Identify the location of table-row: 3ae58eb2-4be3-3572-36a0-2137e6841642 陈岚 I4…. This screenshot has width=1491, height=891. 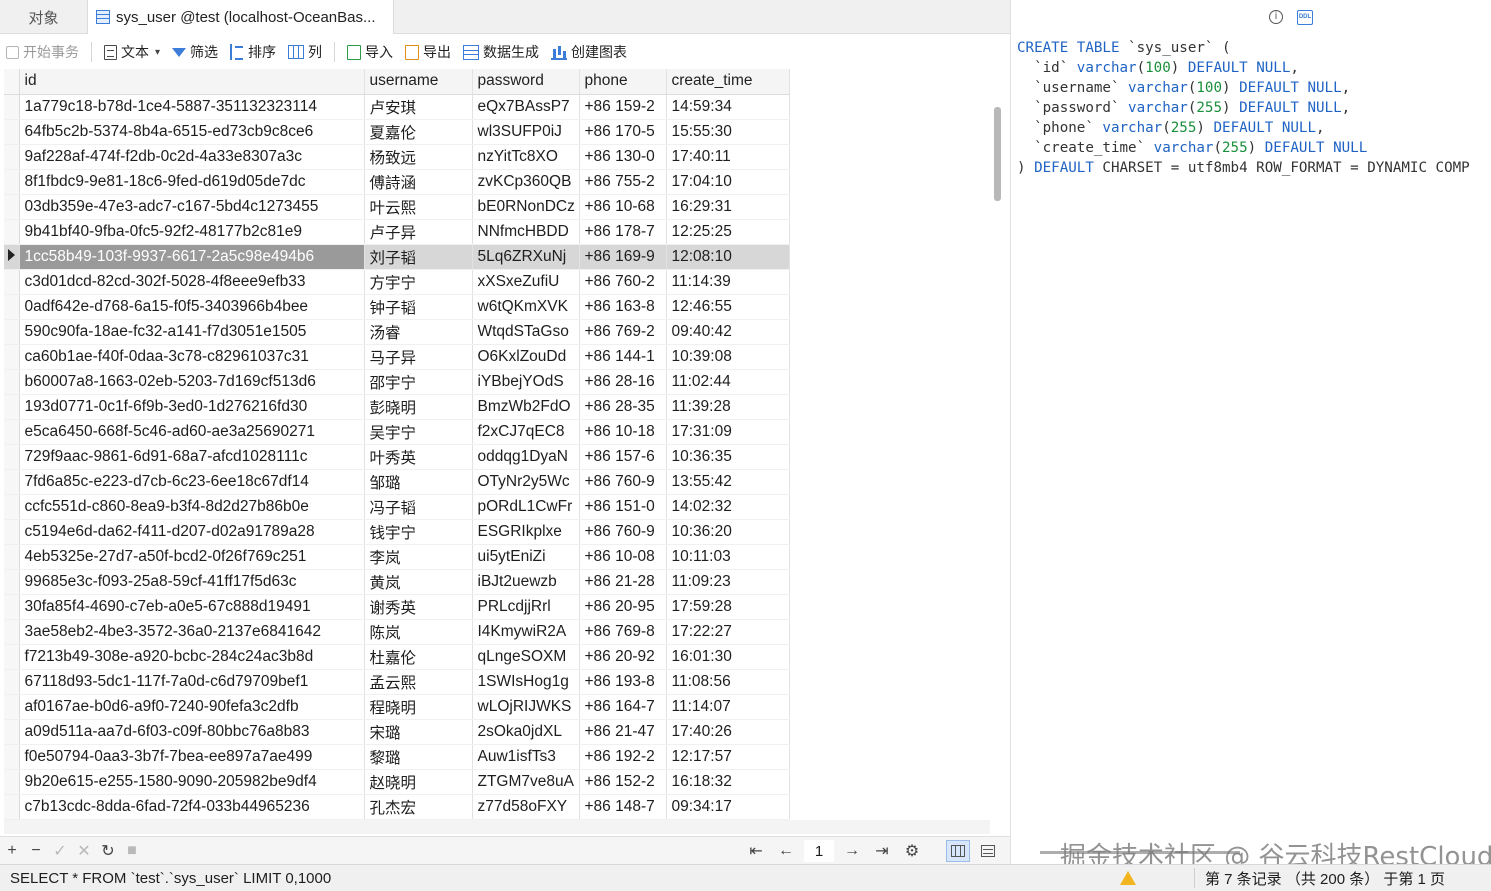
(397, 632).